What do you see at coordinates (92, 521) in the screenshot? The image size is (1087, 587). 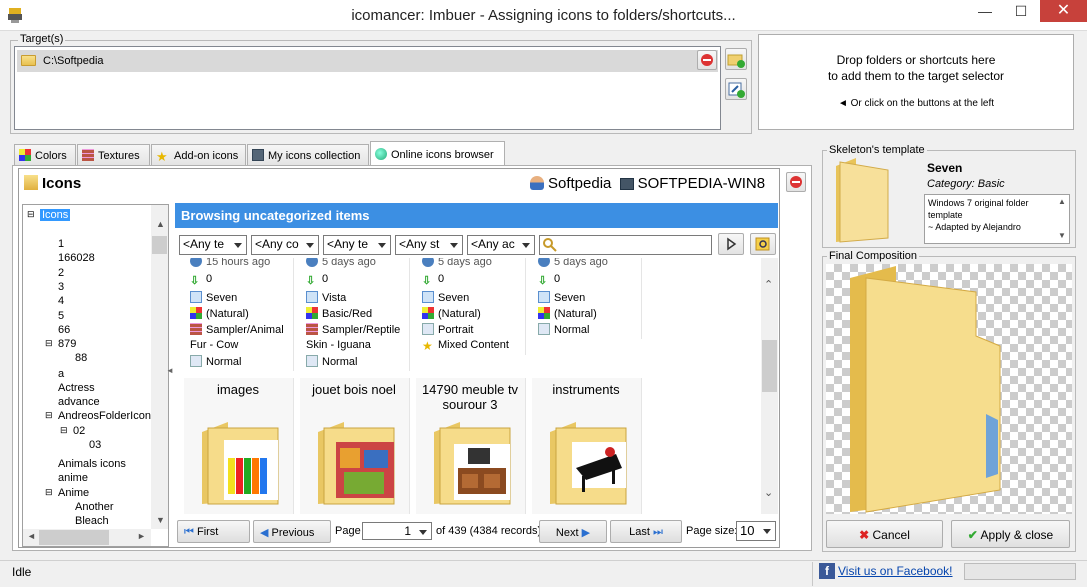 I see `tree-item: Bleach` at bounding box center [92, 521].